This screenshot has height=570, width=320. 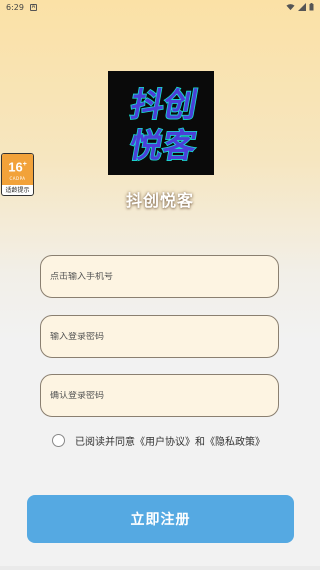 I want to click on logo-lettering: 抖创 悦客, so click(x=164, y=124).